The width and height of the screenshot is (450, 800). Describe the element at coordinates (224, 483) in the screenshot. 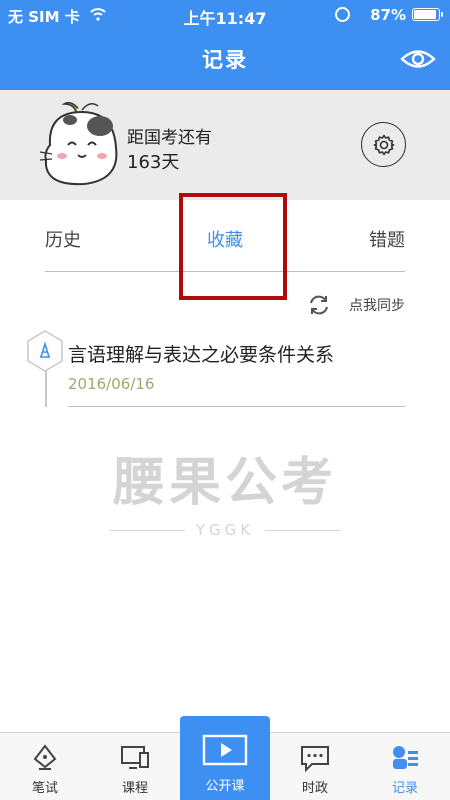

I see `watermark-logo: 腰果公考` at that location.